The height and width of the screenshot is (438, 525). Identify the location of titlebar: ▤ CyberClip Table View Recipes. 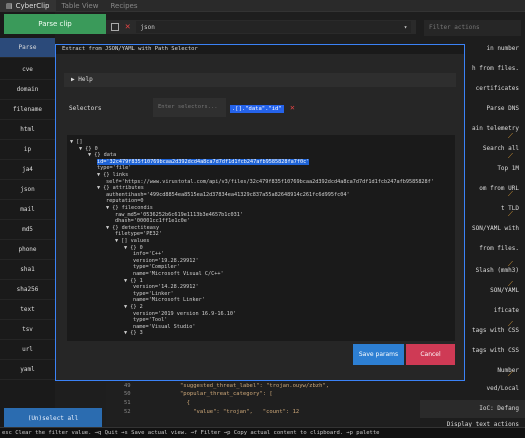
(262, 6).